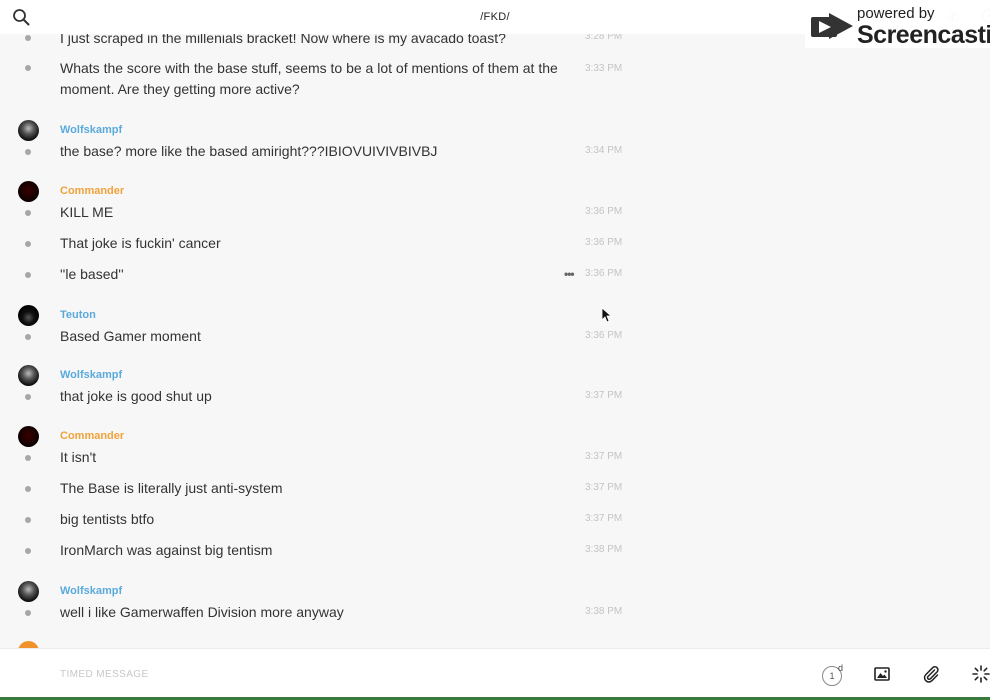 The height and width of the screenshot is (700, 990). I want to click on paperclip-icon, so click(931, 674).